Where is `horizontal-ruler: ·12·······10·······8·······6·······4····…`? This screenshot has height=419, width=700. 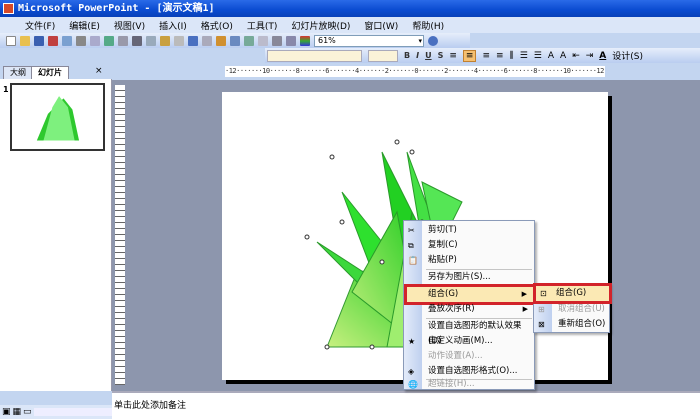
horizontal-ruler: ·12·······10·······8·······6·······4····… is located at coordinates (415, 71).